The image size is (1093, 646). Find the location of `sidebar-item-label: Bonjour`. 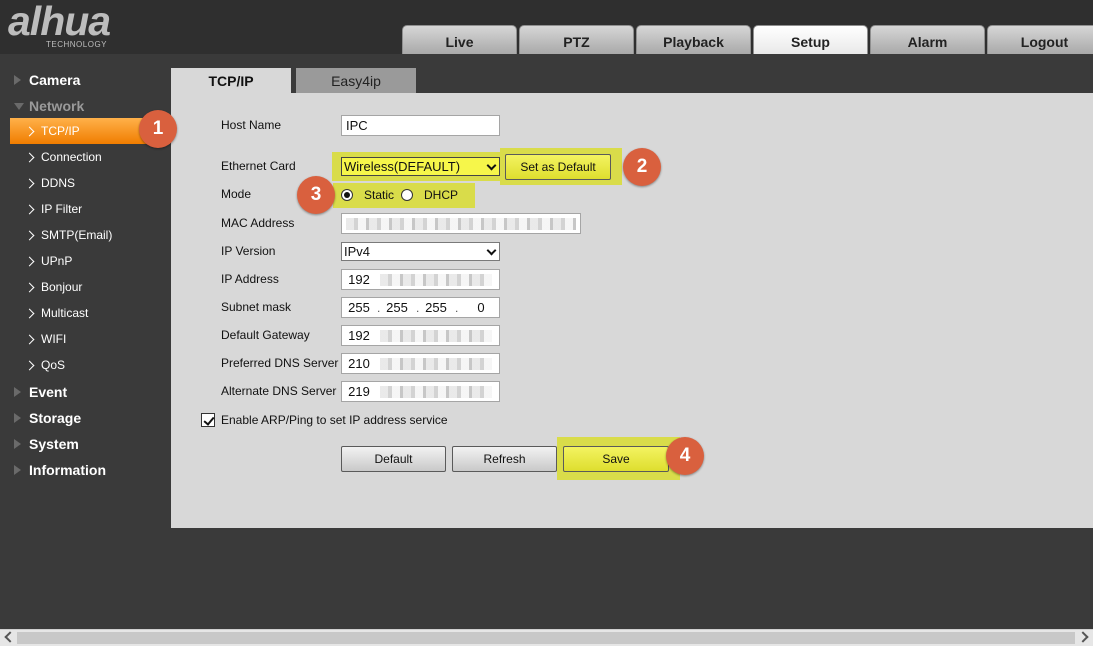

sidebar-item-label: Bonjour is located at coordinates (62, 287).